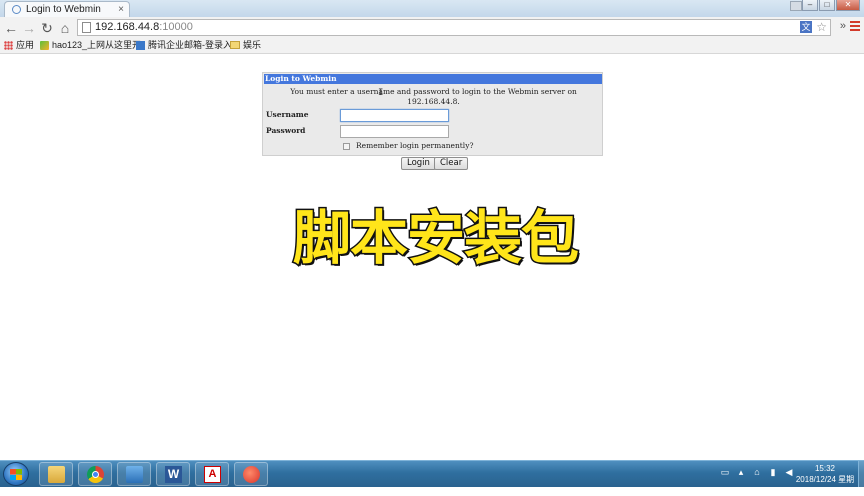 The width and height of the screenshot is (864, 496). Describe the element at coordinates (848, 5) in the screenshot. I see `close-window-button: ✕` at that location.